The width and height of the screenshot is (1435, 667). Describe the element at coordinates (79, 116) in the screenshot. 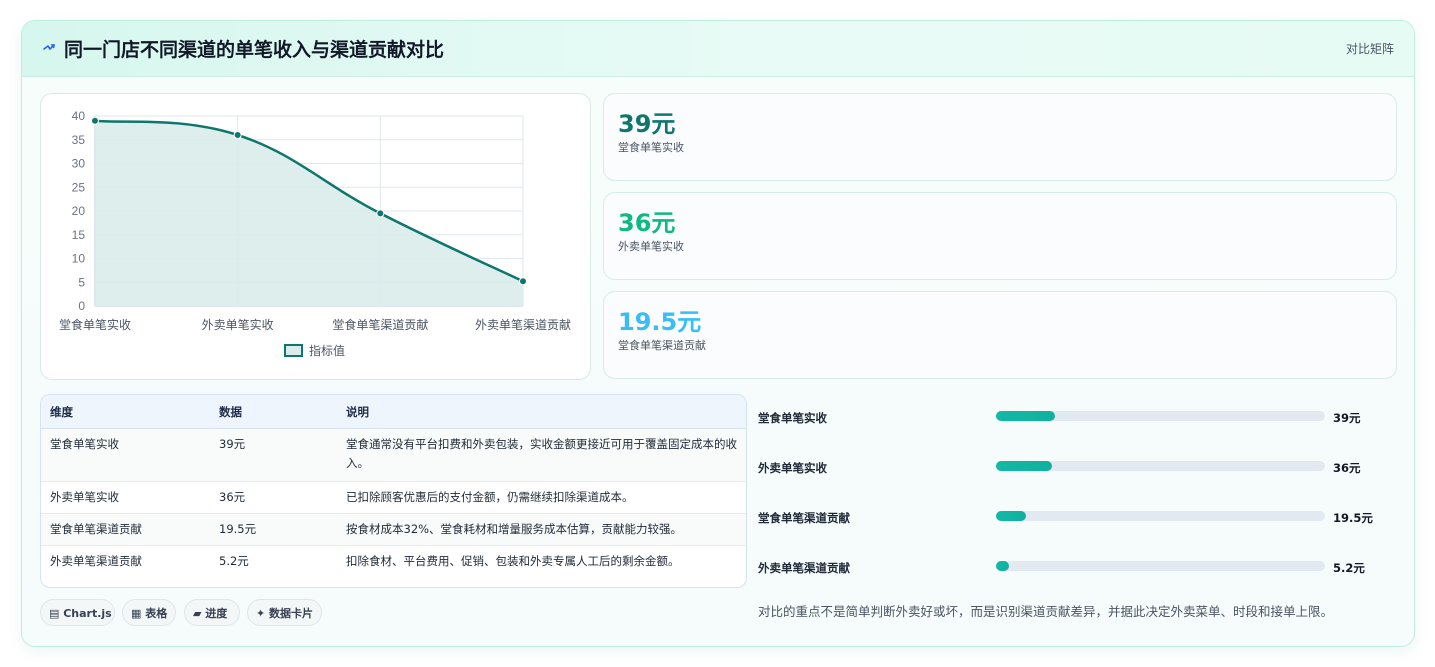

I see `y-tick-label: 40` at that location.